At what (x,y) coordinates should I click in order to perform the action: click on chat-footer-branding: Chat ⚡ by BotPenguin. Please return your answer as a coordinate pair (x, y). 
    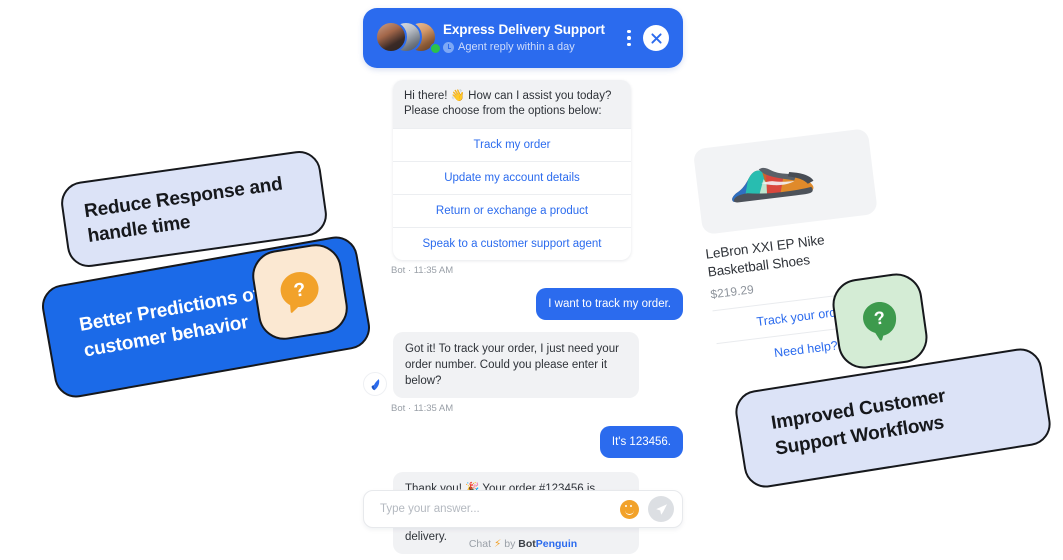
    Looking at the image, I should click on (523, 544).